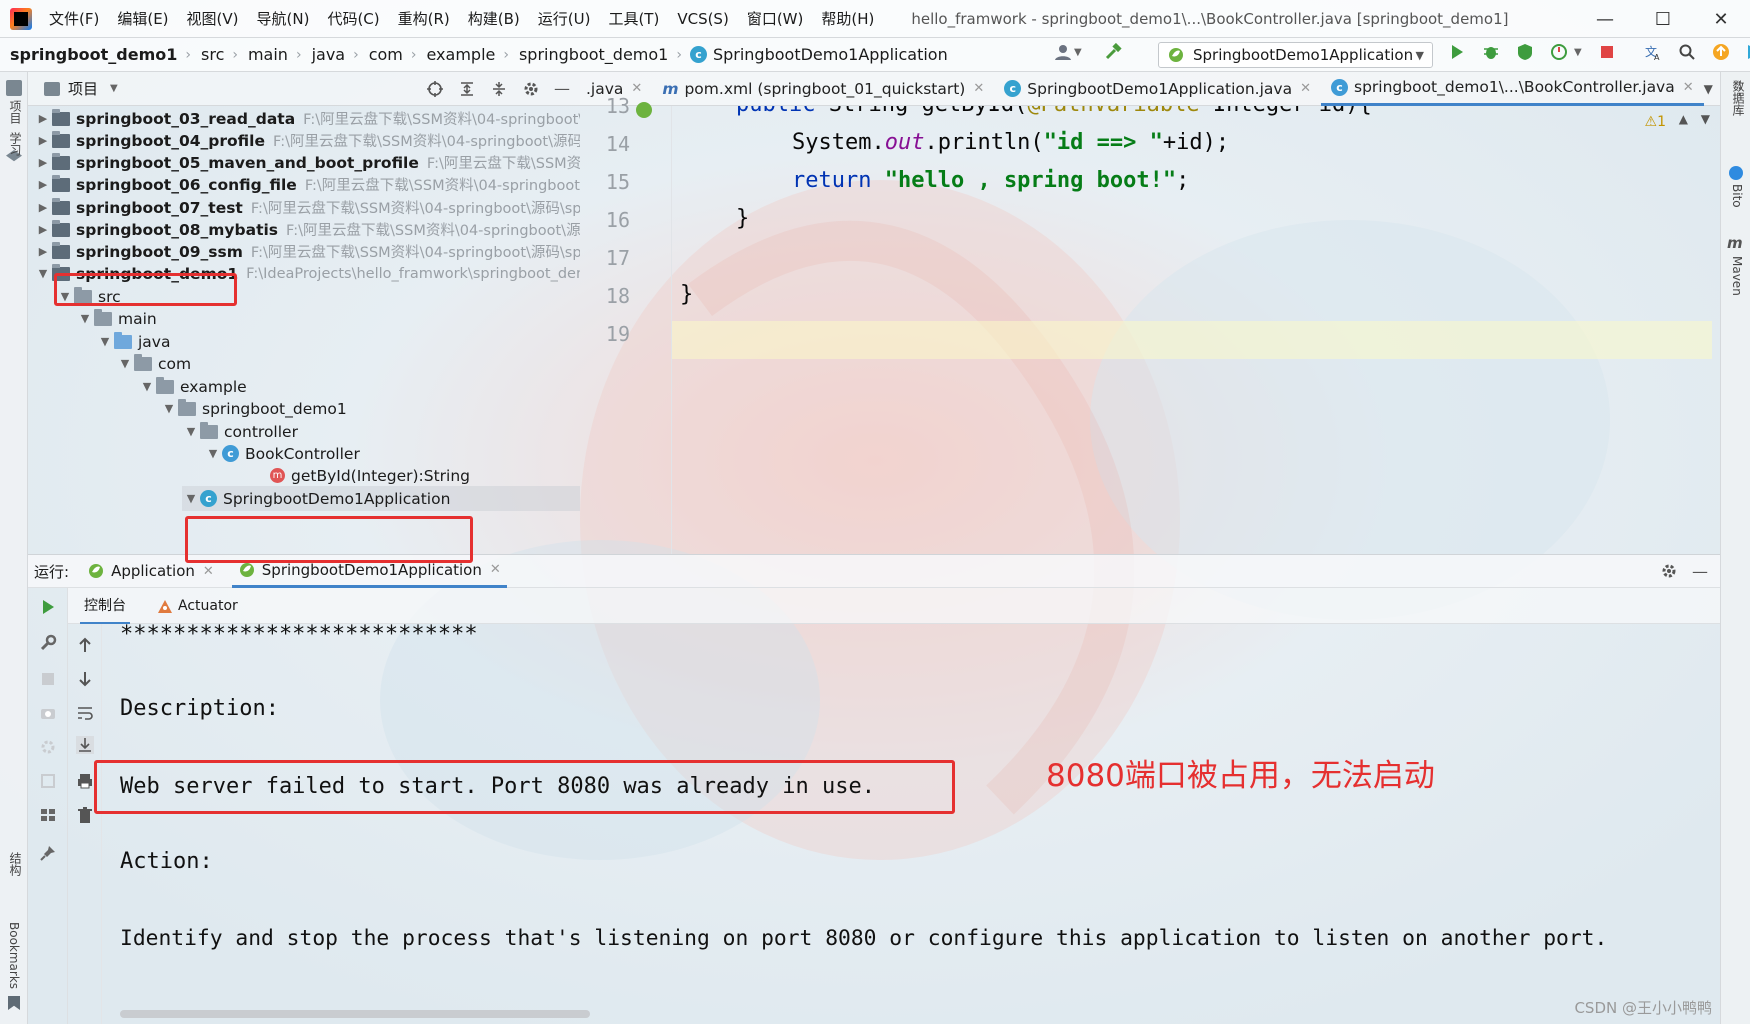 The height and width of the screenshot is (1024, 1750). Describe the element at coordinates (85, 713) in the screenshot. I see `soft-wrap-icon` at that location.